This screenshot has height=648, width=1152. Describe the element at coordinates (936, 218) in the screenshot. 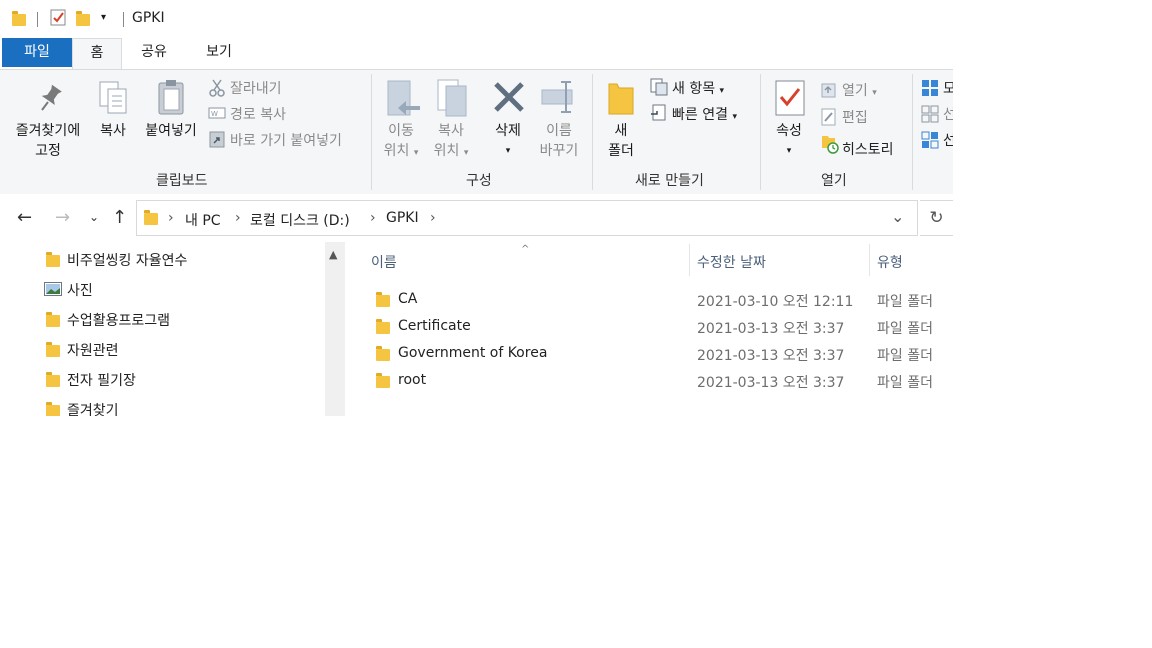

I see `refresh-icon: ↻` at that location.